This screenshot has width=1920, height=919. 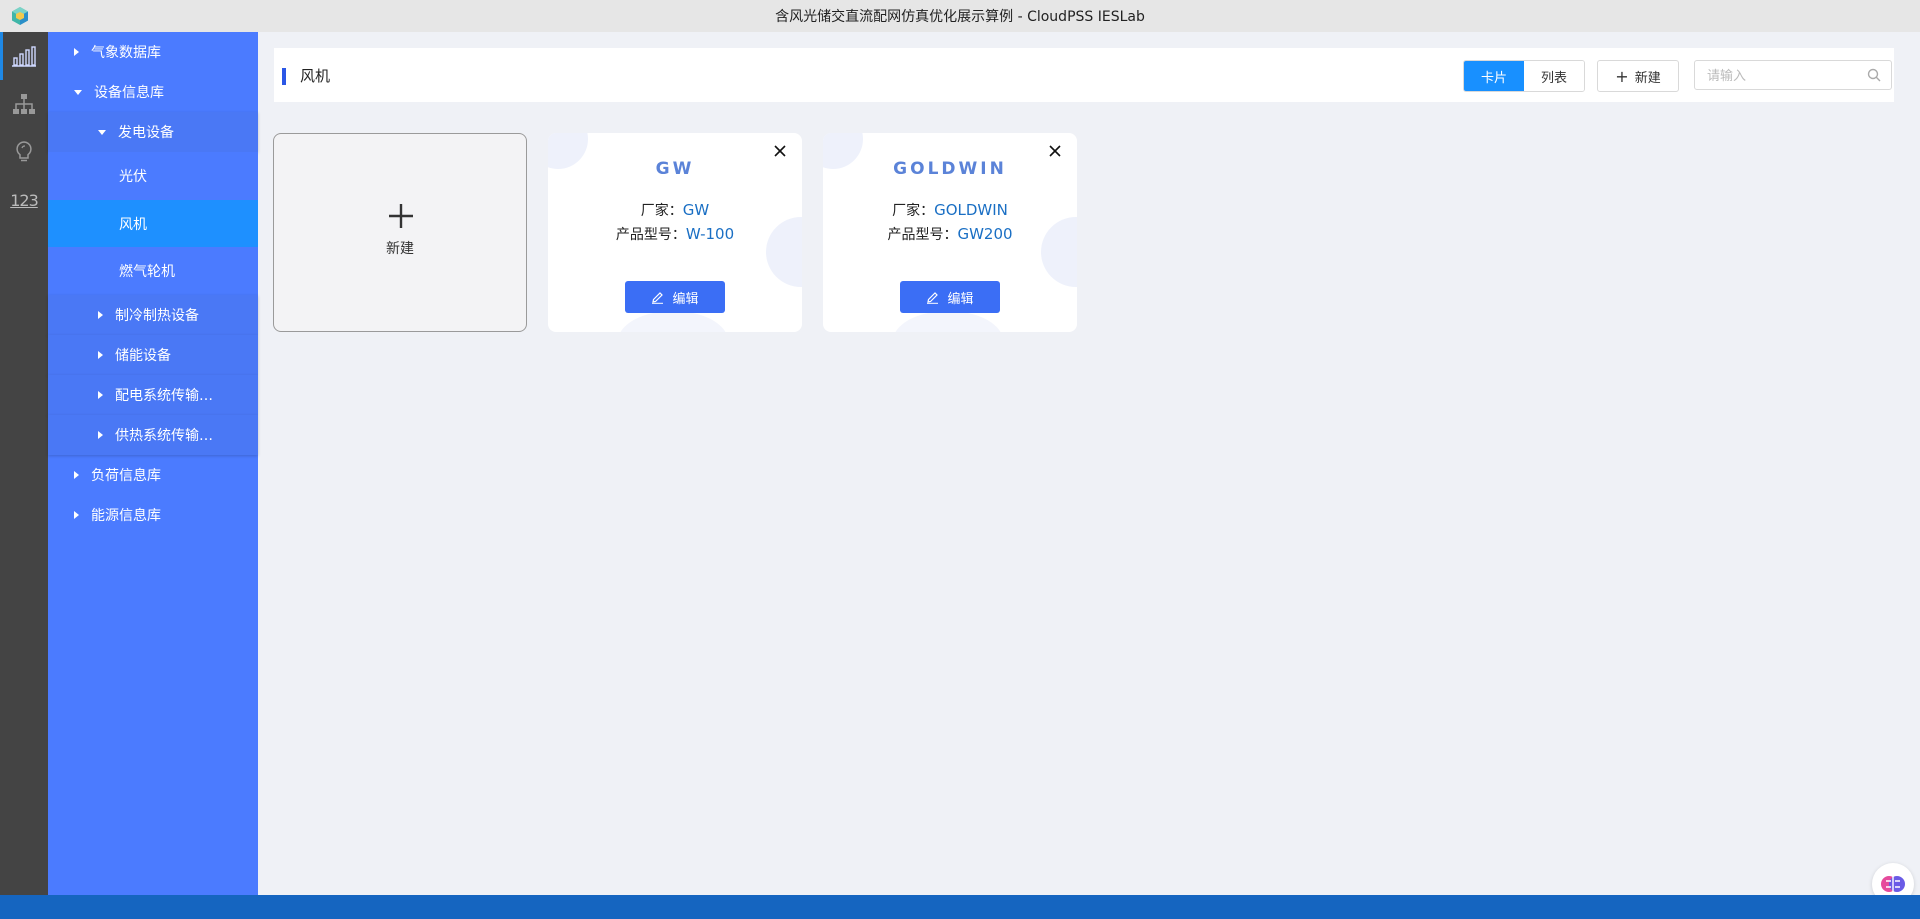 I want to click on new-card-label: 新建, so click(x=400, y=249).